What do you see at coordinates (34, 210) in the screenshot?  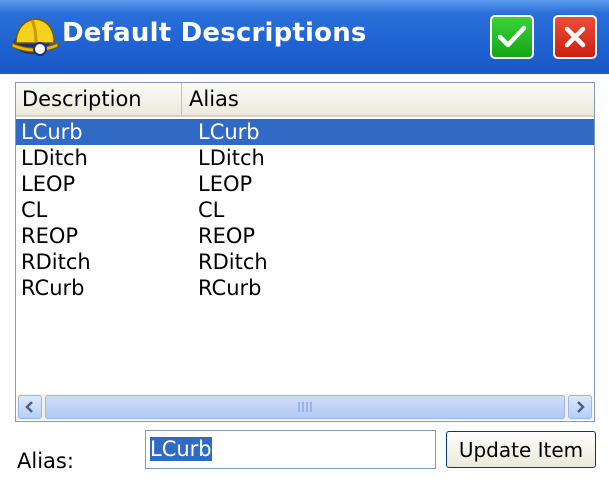 I see `row-description: CL` at bounding box center [34, 210].